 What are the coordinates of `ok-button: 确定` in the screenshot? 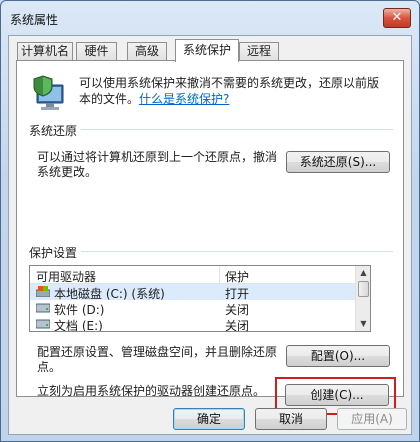 It's located at (209, 419).